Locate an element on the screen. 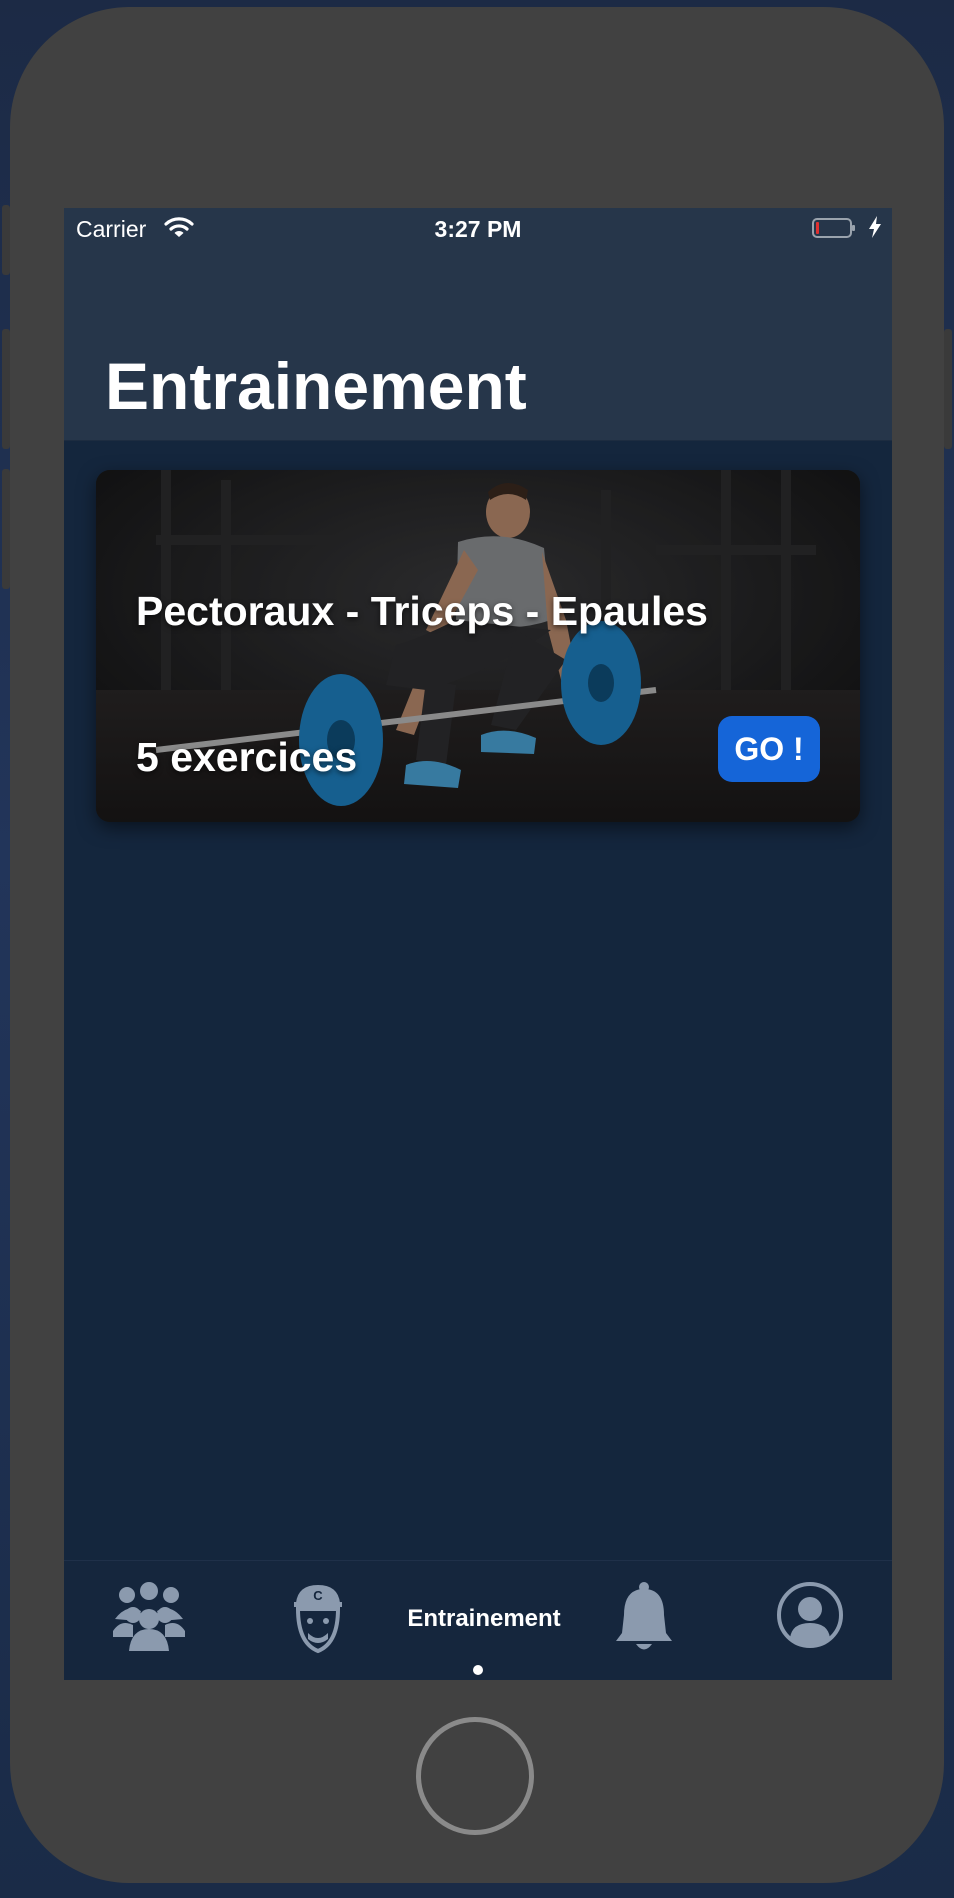 This screenshot has height=1898, width=954. workout-title: Pectoraux - Triceps - Epaules is located at coordinates (422, 611).